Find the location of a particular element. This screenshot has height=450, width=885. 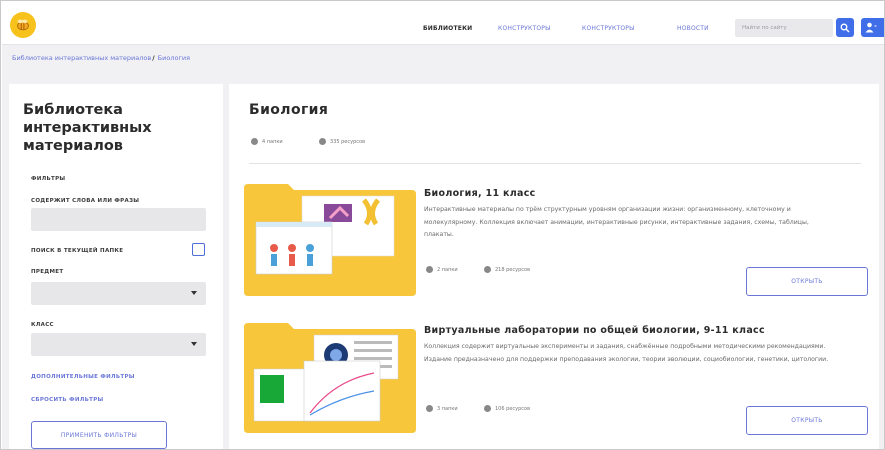

current-folder-label: Поиск в текущей папке is located at coordinates (77, 251).